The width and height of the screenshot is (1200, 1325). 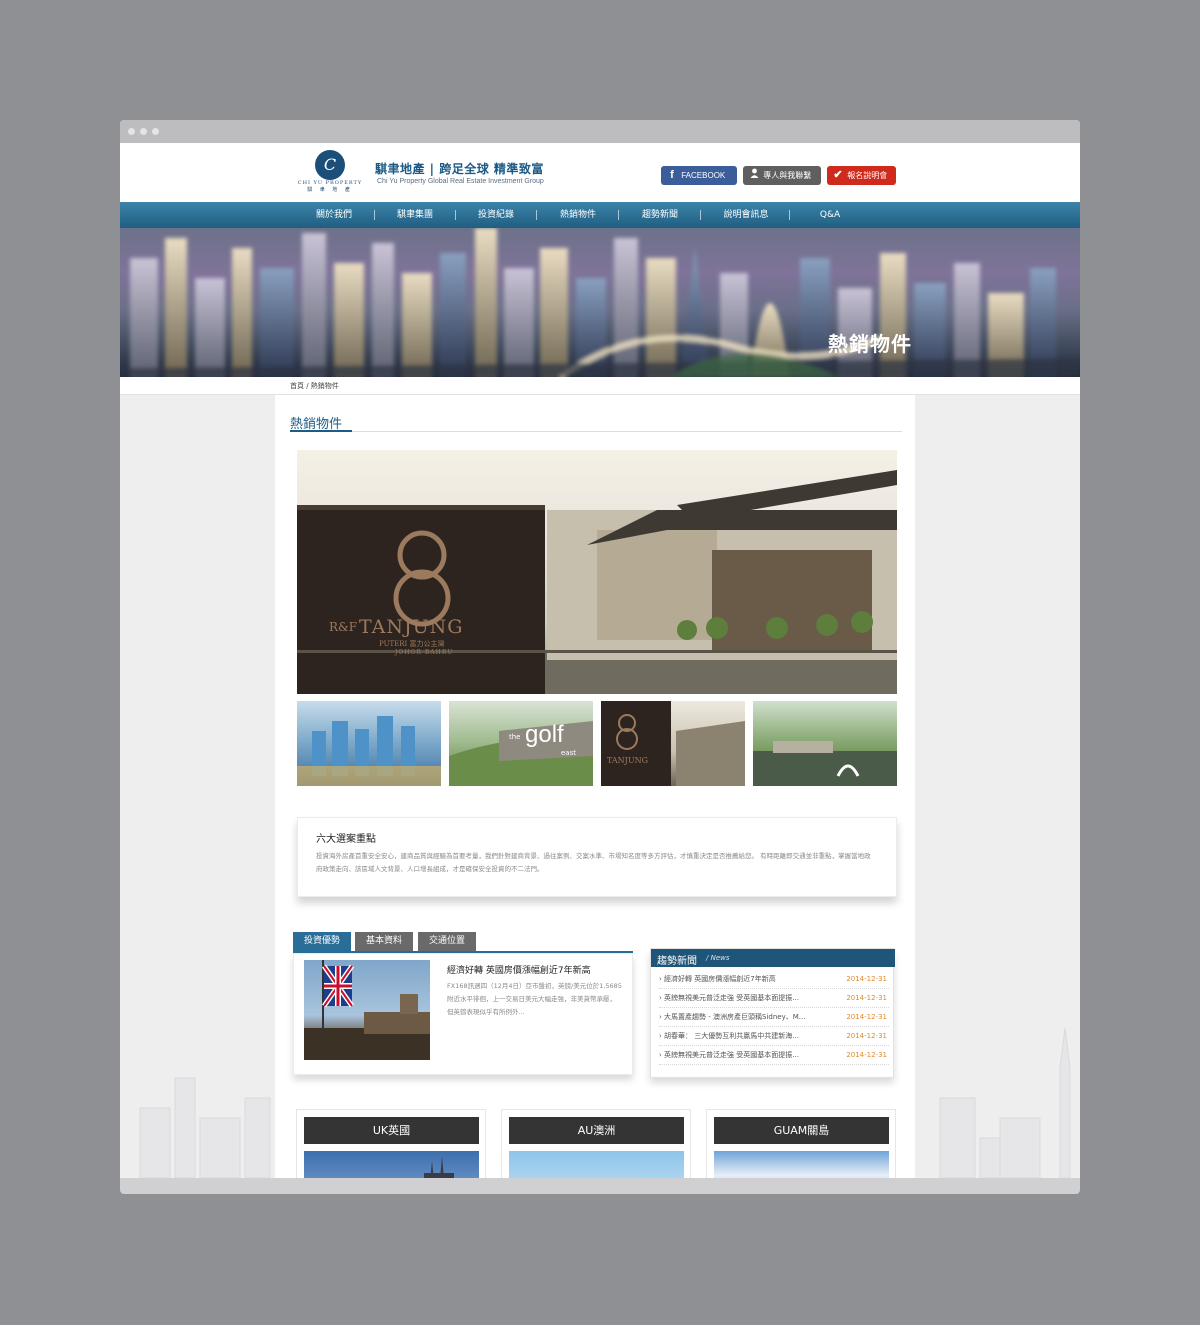 What do you see at coordinates (521, 743) in the screenshot?
I see `thumbnail-golf-east: the golf east` at bounding box center [521, 743].